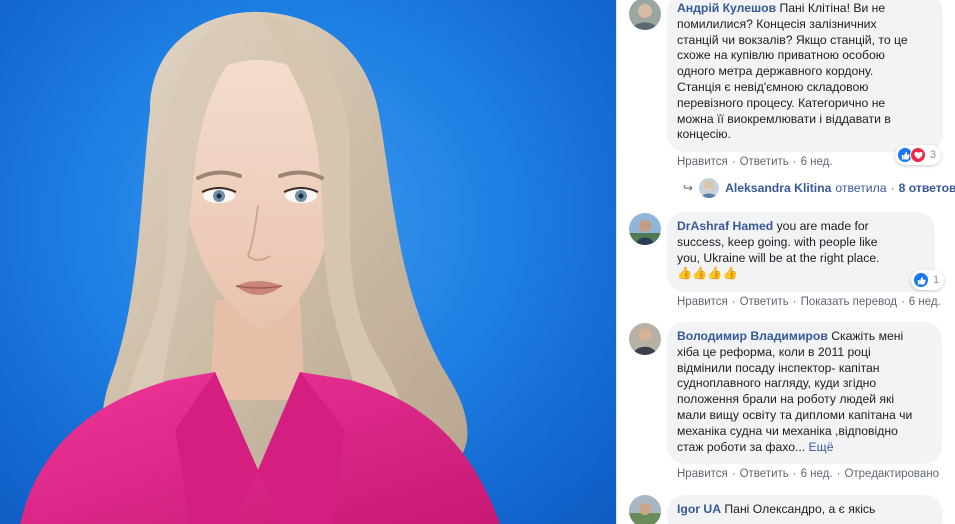 Image resolution: width=955 pixels, height=524 pixels. What do you see at coordinates (784, 118) in the screenshot?
I see `comment-text-line: можна її виокремлювати і віддавати в` at bounding box center [784, 118].